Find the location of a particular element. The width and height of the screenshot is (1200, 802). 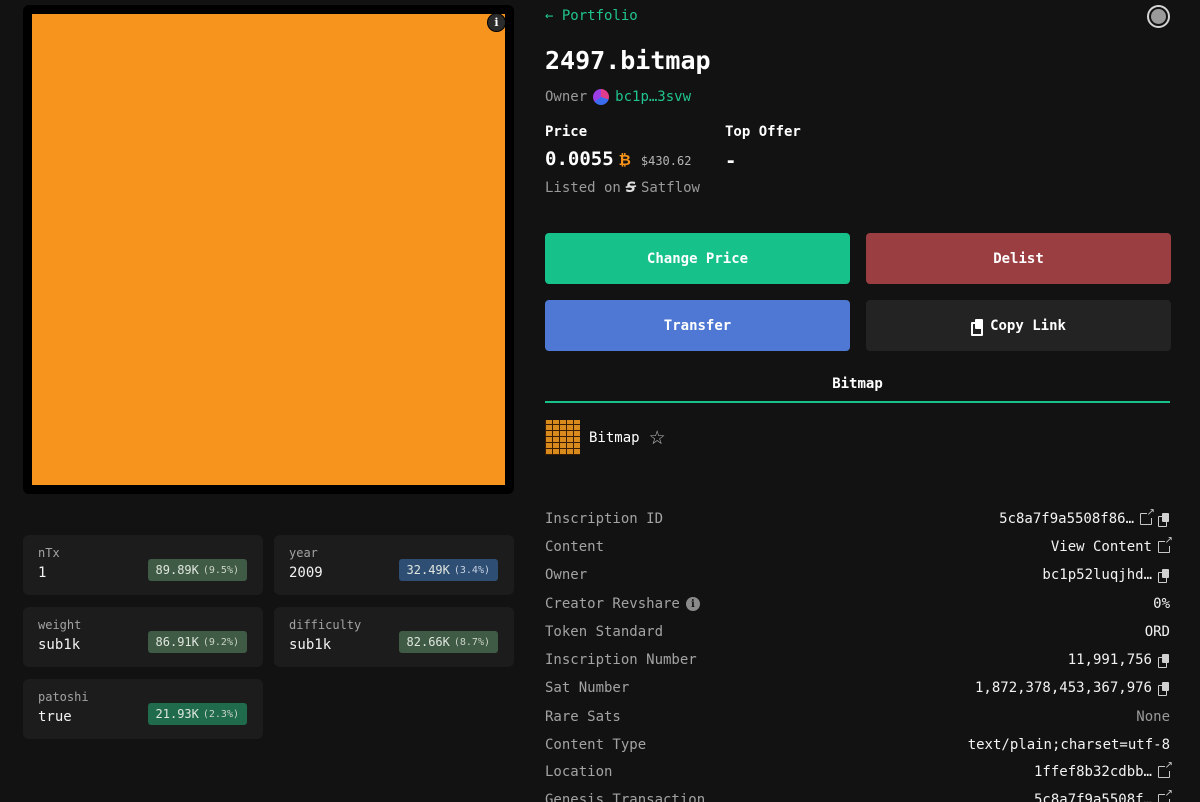

detail-value: None is located at coordinates (1153, 717).